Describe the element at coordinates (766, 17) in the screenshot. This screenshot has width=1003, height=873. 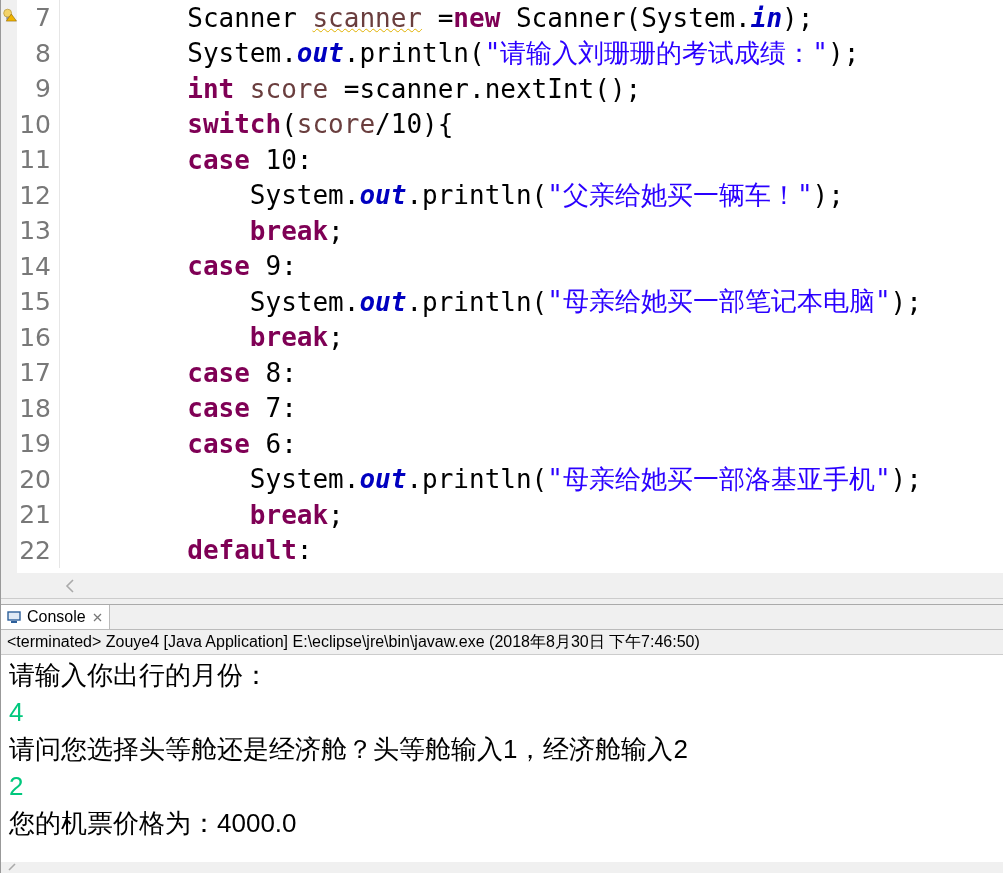
I see `field-name: in` at that location.